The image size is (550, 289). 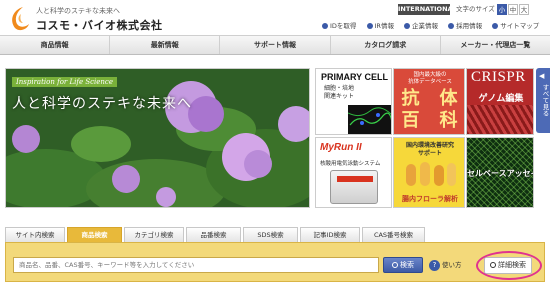 What do you see at coordinates (434, 265) in the screenshot?
I see `question-icon: ?` at bounding box center [434, 265].